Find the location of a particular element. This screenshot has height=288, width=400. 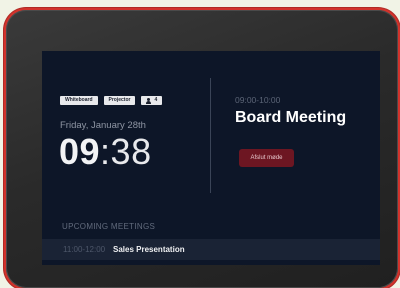

vertical-divider is located at coordinates (210, 135).